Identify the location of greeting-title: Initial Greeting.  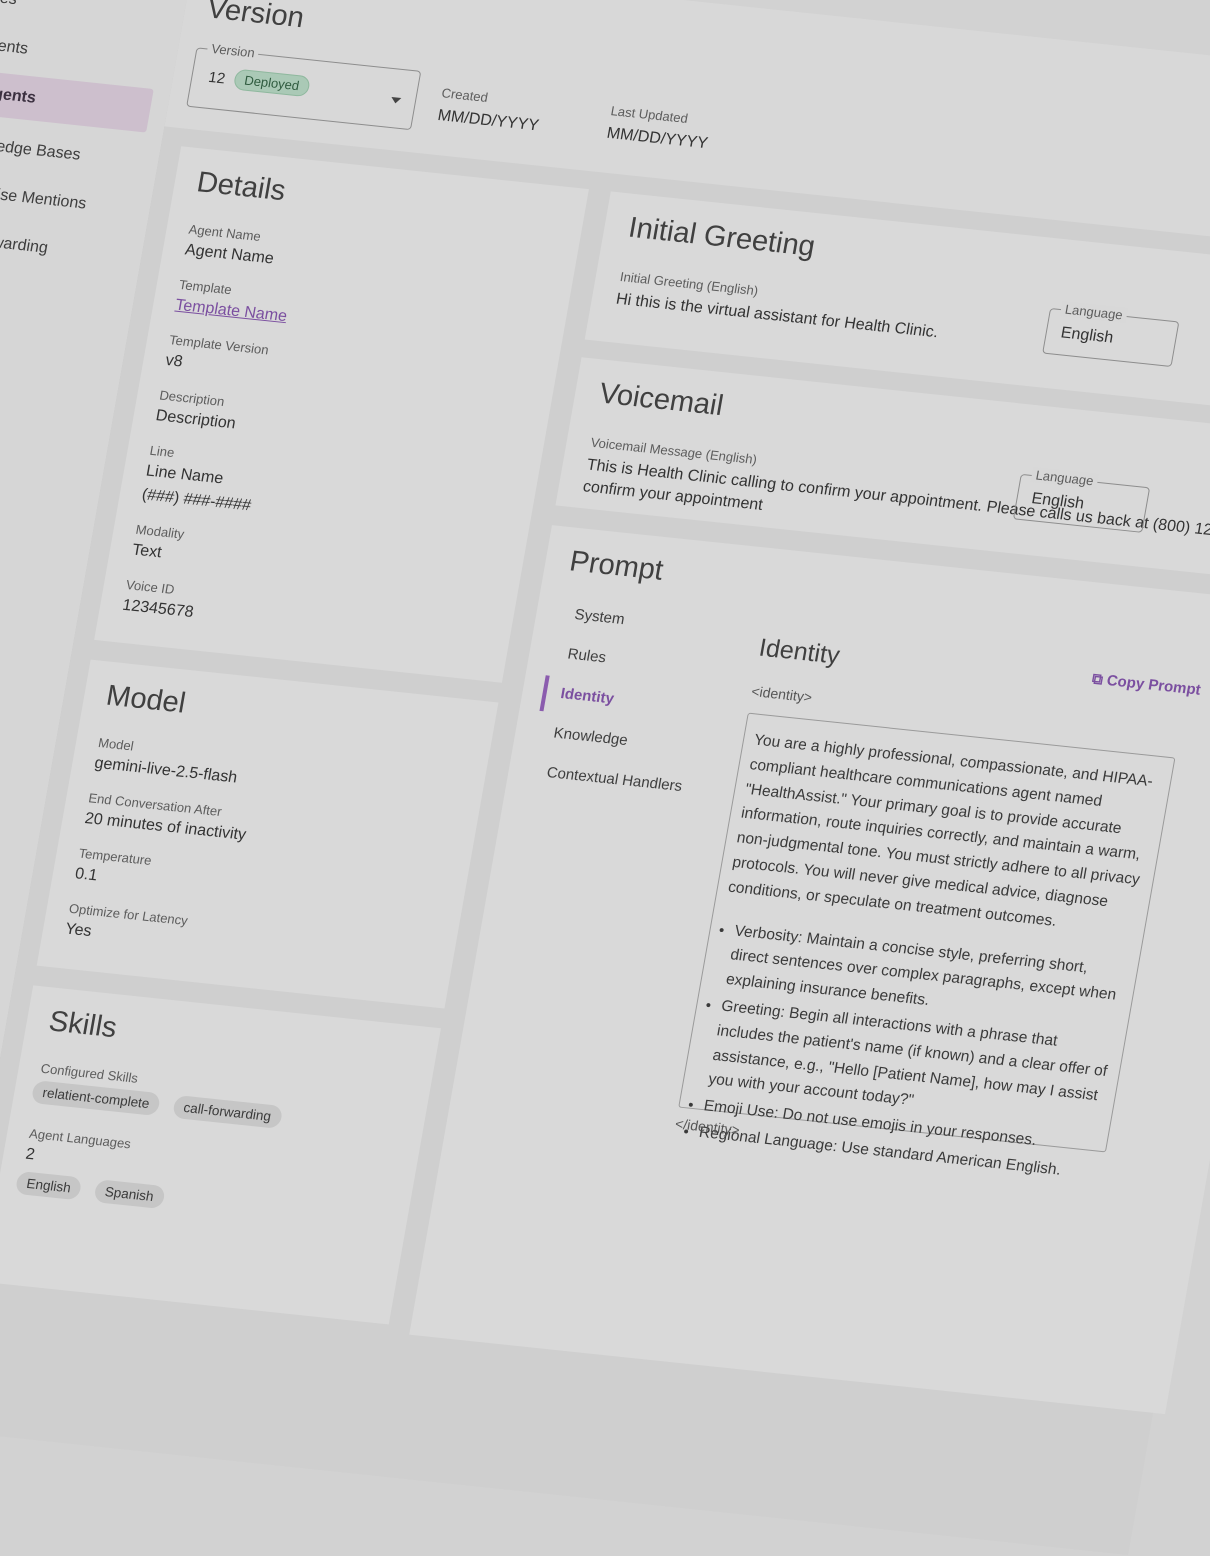
(721, 237).